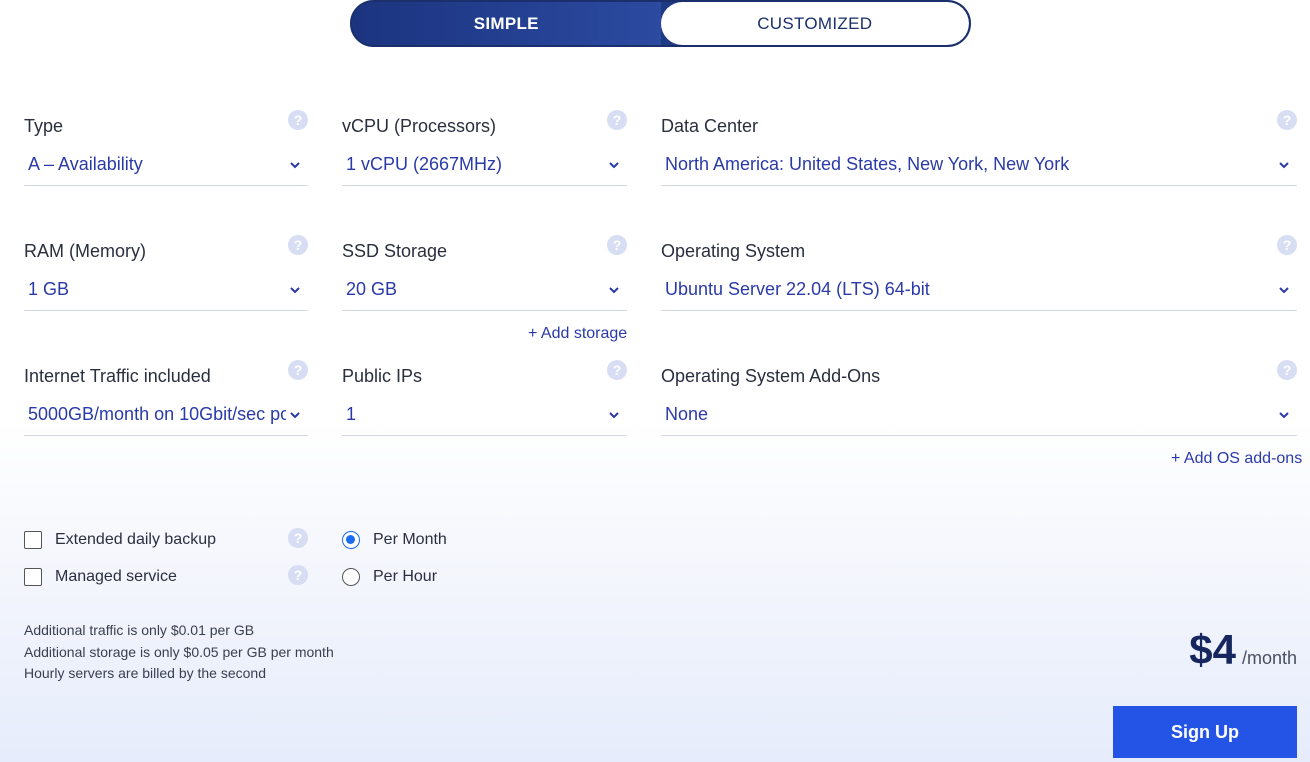 Image resolution: width=1310 pixels, height=762 pixels. Describe the element at coordinates (382, 376) in the screenshot. I see `public-ips-label: Public IPs` at that location.